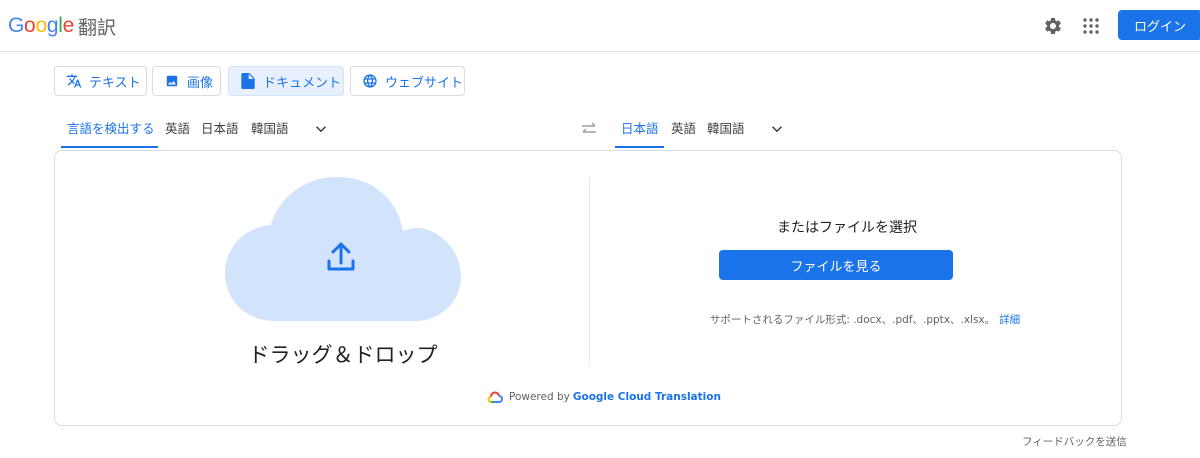 This screenshot has width=1200, height=458. What do you see at coordinates (186, 81) in the screenshot?
I see `tab-image: 画像` at bounding box center [186, 81].